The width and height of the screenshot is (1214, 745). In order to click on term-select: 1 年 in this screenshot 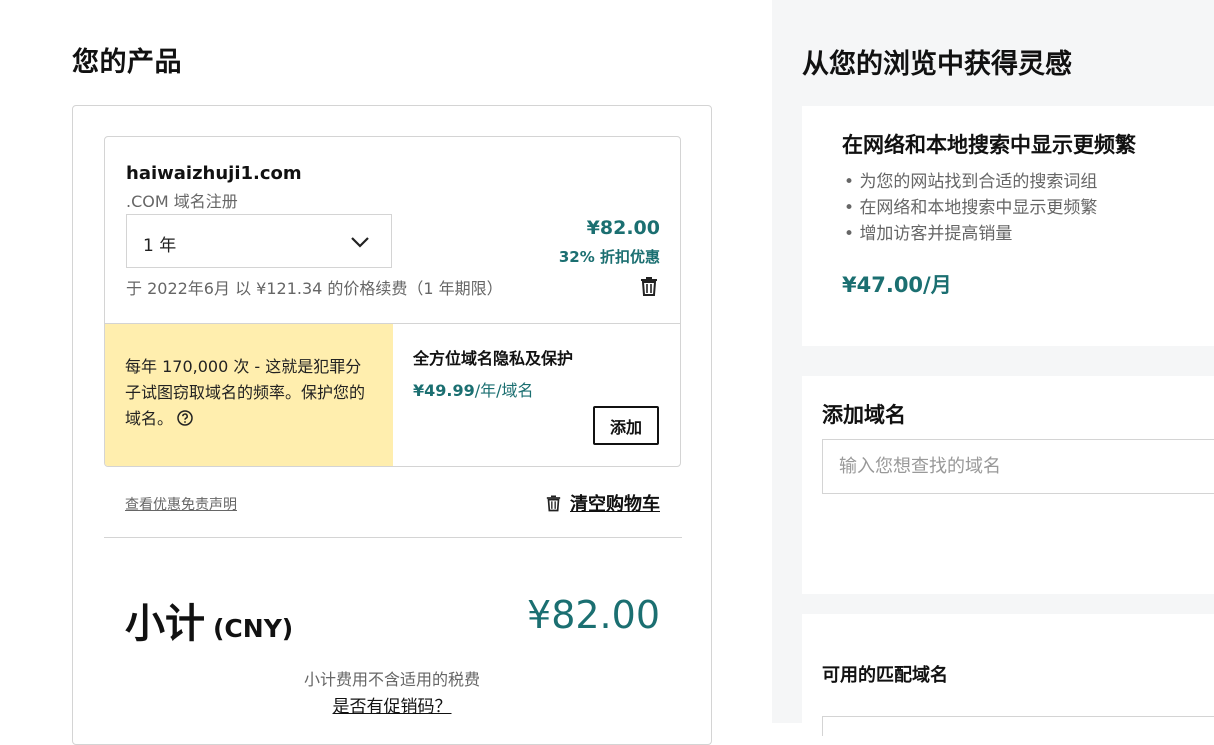, I will do `click(259, 241)`.